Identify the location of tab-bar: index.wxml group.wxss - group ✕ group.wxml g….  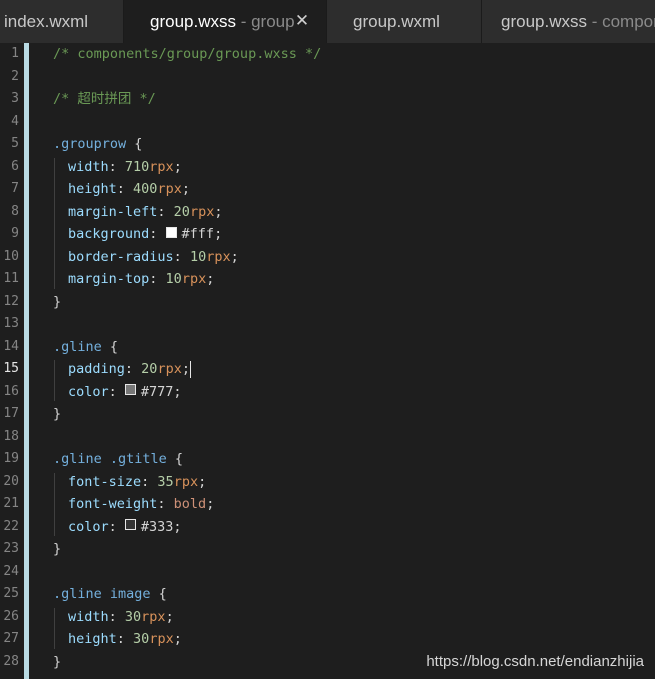
(327, 21).